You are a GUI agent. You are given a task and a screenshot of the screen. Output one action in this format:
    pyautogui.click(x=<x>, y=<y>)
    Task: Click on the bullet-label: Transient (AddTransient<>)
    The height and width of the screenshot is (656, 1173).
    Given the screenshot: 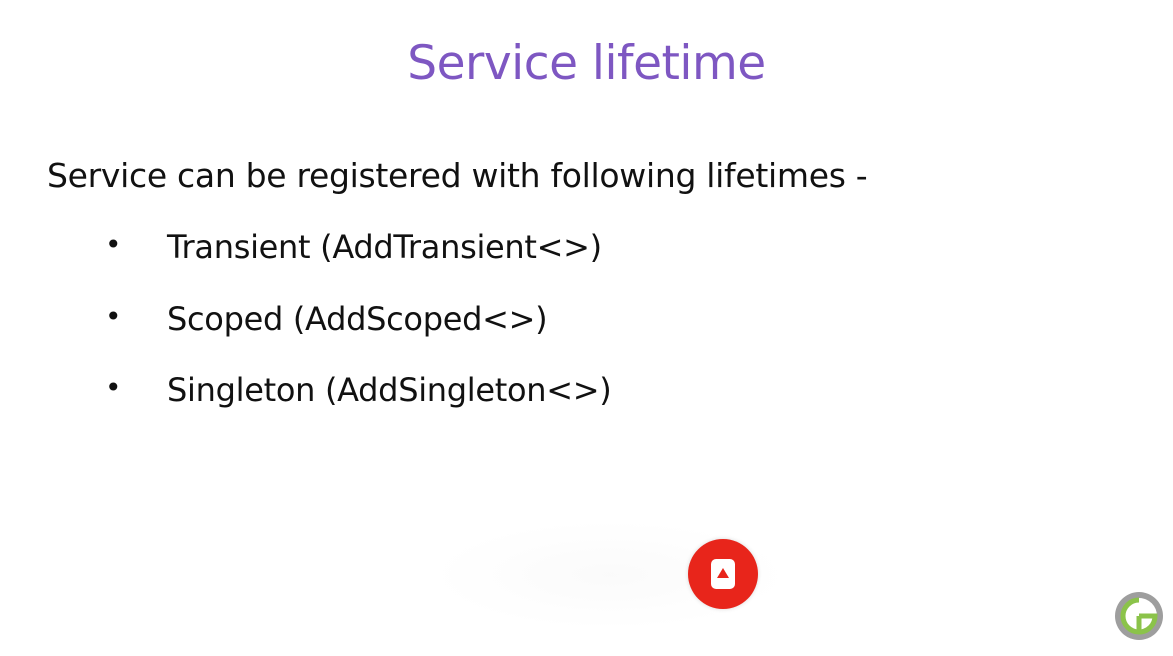 What is the action you would take?
    pyautogui.click(x=384, y=247)
    